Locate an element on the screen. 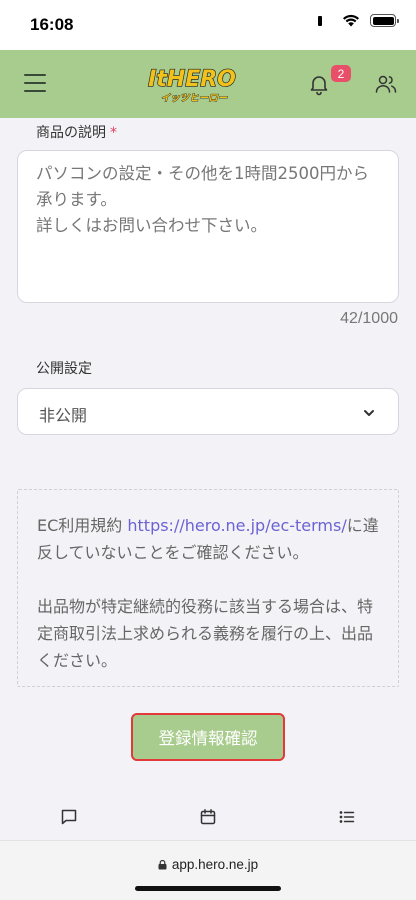 This screenshot has height=900, width=416. url-text: app.hero.ne.jp is located at coordinates (215, 864).